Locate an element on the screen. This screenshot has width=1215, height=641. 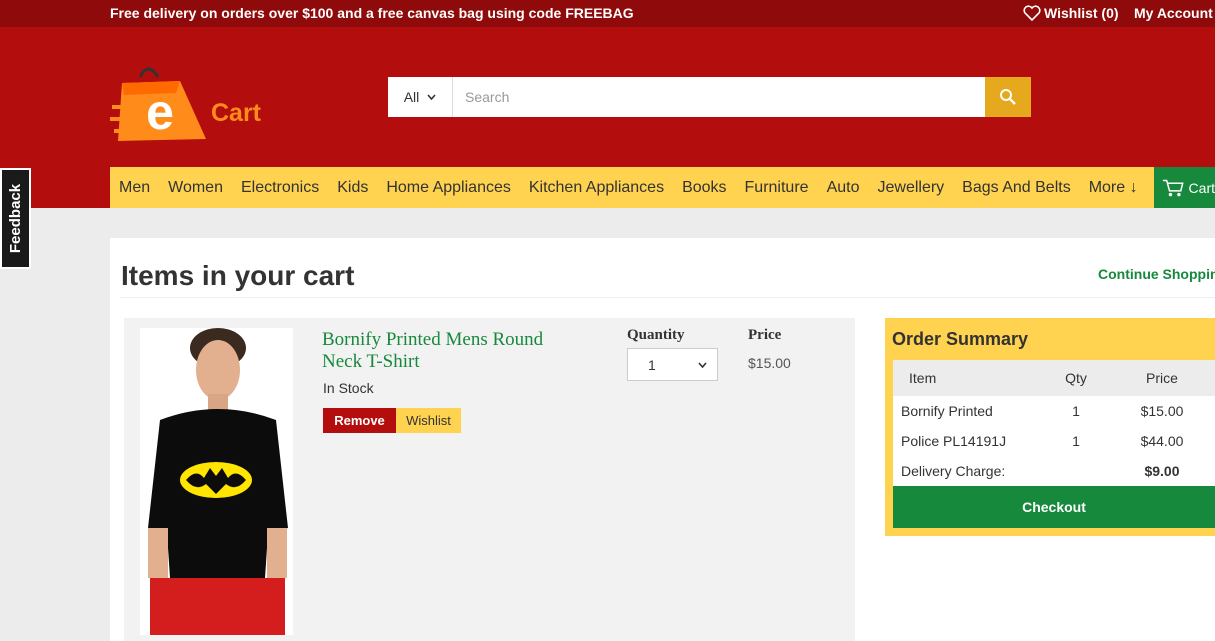
tshirt-model-image is located at coordinates (216, 481).